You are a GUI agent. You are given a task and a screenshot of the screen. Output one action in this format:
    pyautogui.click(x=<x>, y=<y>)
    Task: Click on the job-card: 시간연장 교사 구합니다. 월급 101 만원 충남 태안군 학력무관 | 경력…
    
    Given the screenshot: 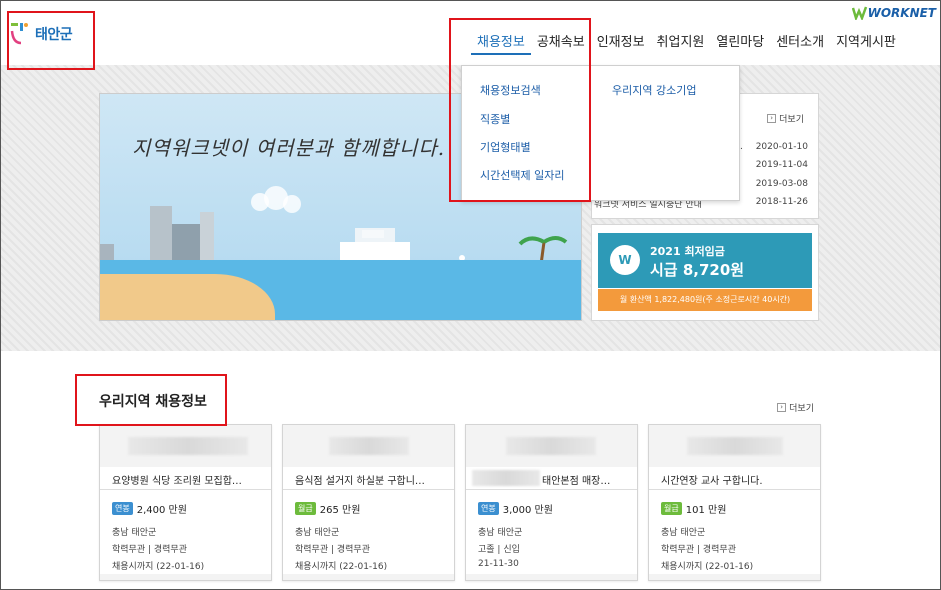 What is the action you would take?
    pyautogui.click(x=734, y=502)
    